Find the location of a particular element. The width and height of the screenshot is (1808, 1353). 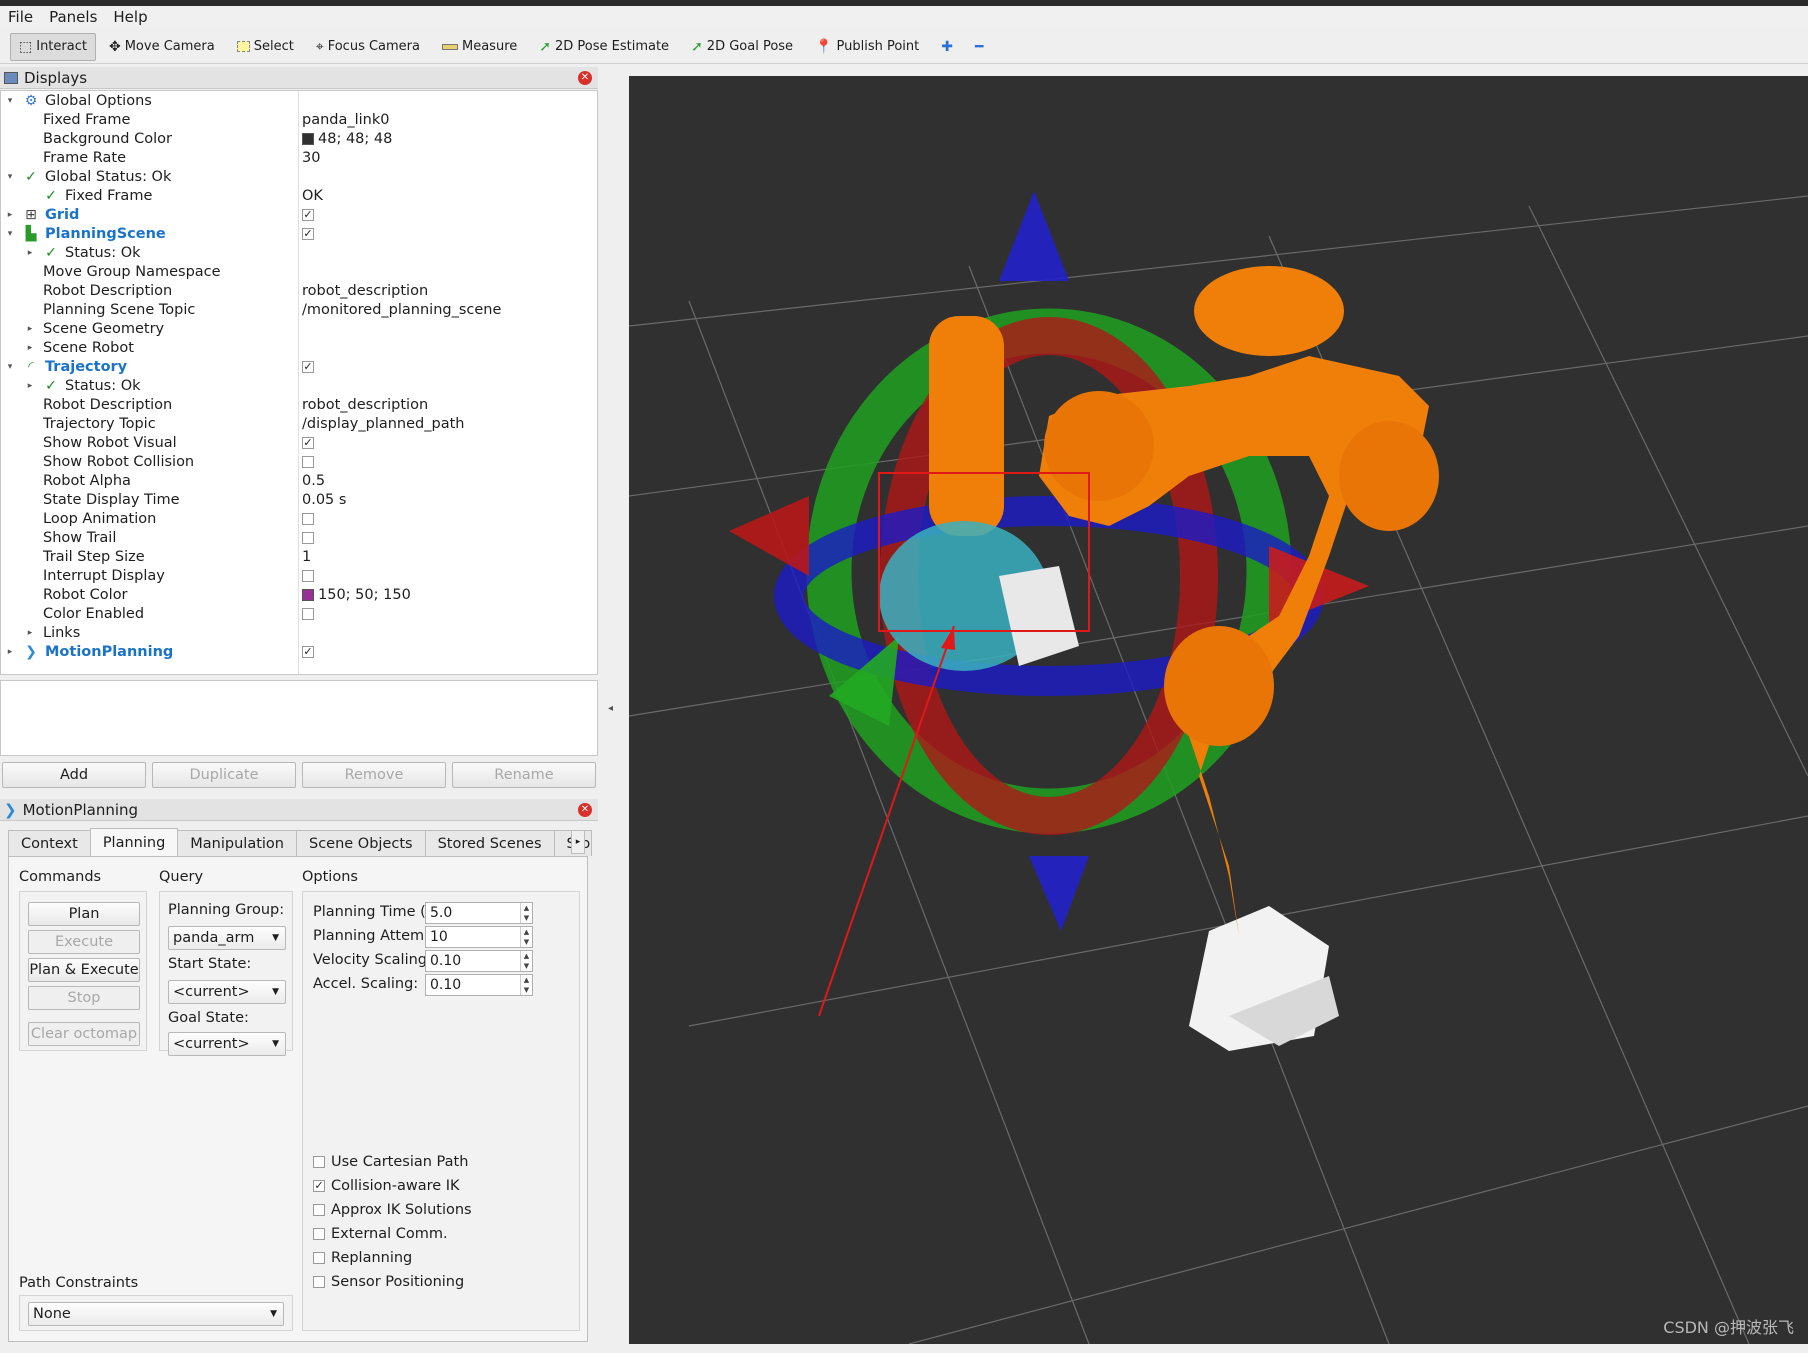

show-trail-checkbox is located at coordinates (308, 537).